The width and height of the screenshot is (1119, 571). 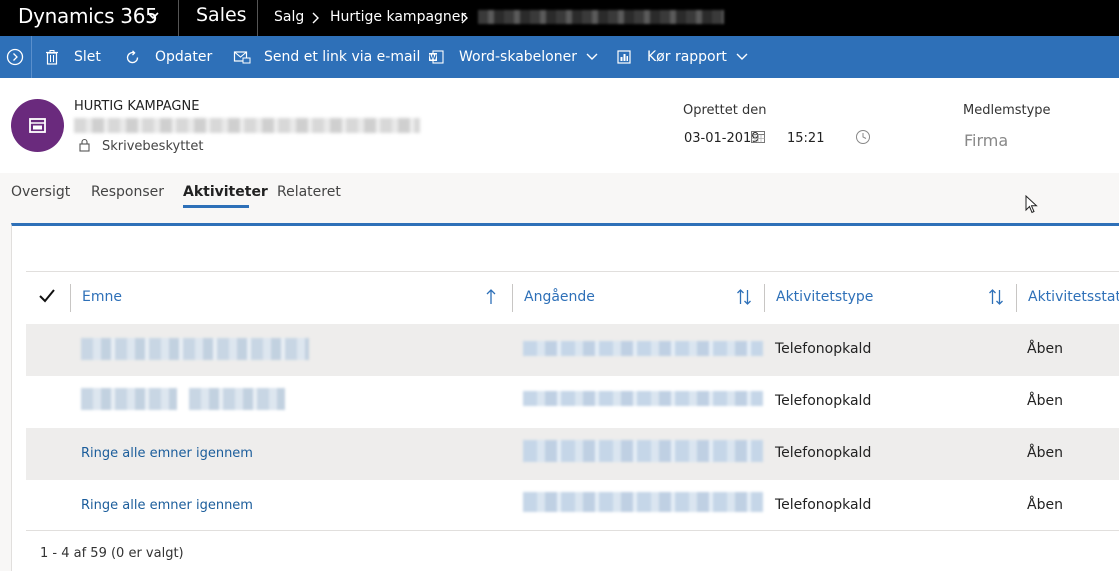 I want to click on tab-oversigt: Oversigt, so click(x=40, y=192).